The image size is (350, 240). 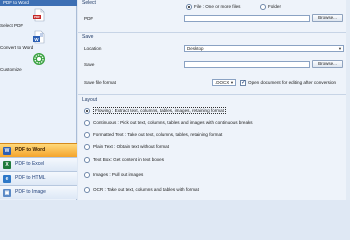 I want to click on convert-to-word-label: Convert to Word, so click(x=17, y=47).